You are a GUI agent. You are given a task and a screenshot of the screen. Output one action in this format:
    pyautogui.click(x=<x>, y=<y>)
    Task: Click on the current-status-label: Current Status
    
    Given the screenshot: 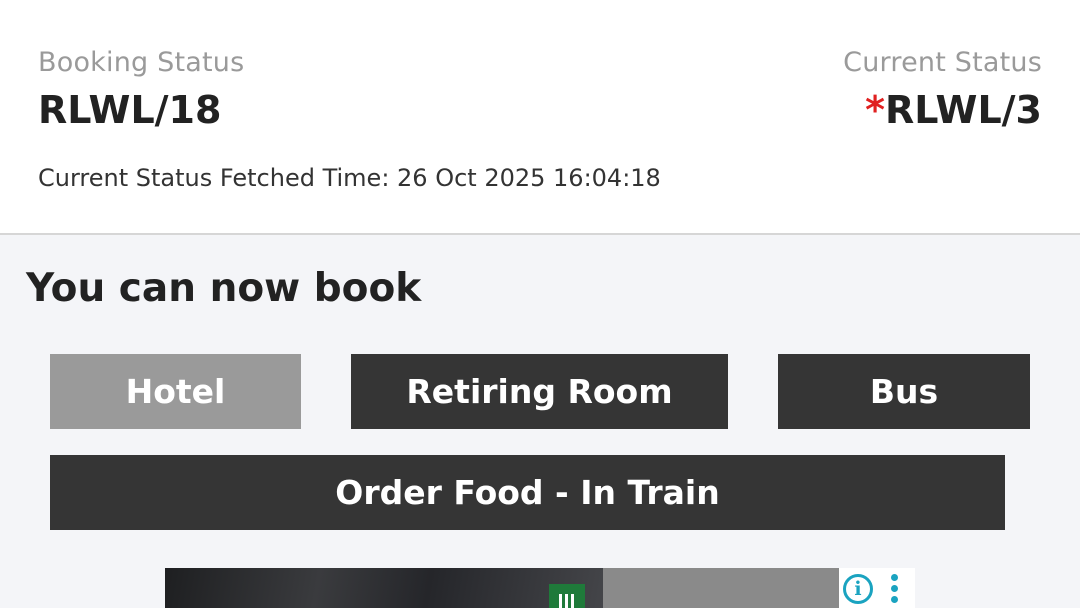 What is the action you would take?
    pyautogui.click(x=942, y=62)
    